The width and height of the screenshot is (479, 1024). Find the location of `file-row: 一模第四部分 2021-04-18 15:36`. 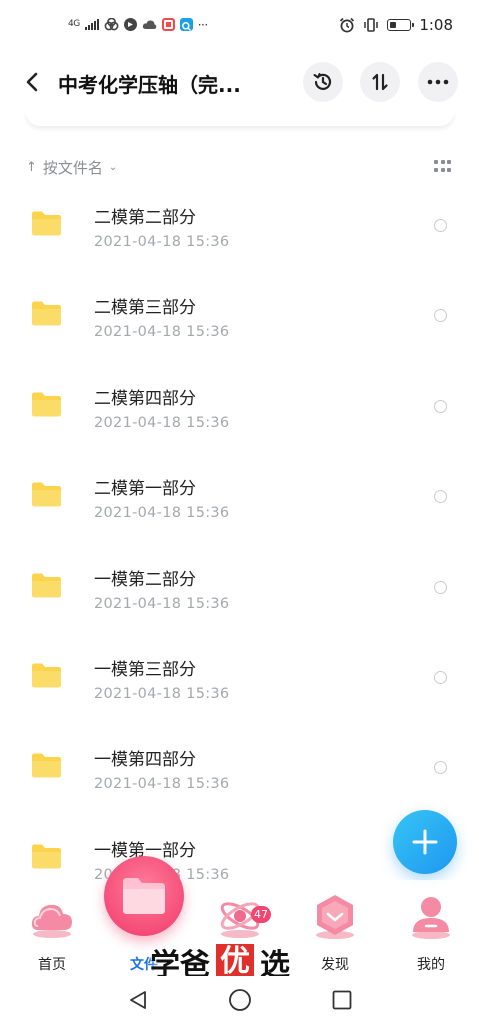

file-row: 一模第四部分 2021-04-18 15:36 is located at coordinates (239, 767).